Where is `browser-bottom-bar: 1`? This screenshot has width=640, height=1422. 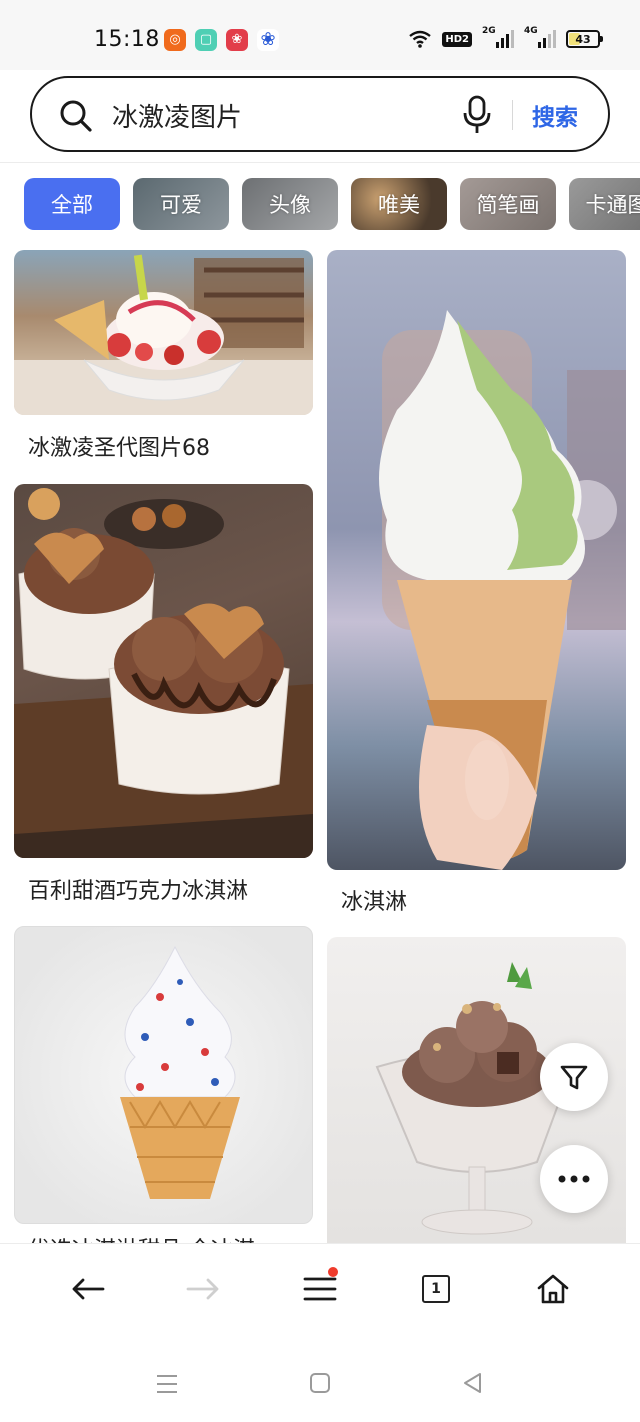 browser-bottom-bar: 1 is located at coordinates (320, 1293).